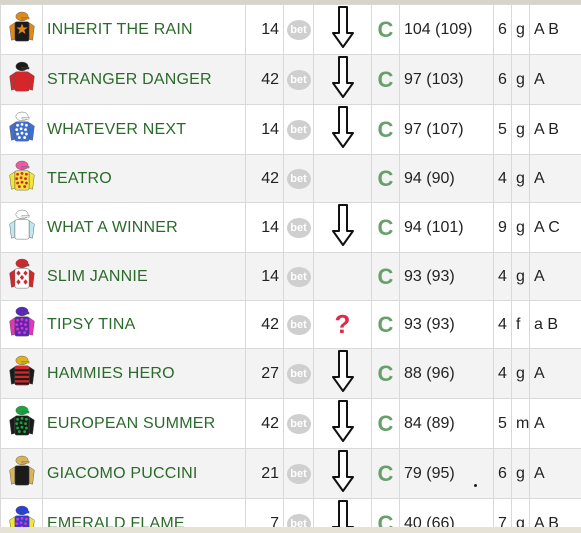 The width and height of the screenshot is (581, 533). Describe the element at coordinates (144, 29) in the screenshot. I see `horse-name: INHERIT THE RAIN` at that location.